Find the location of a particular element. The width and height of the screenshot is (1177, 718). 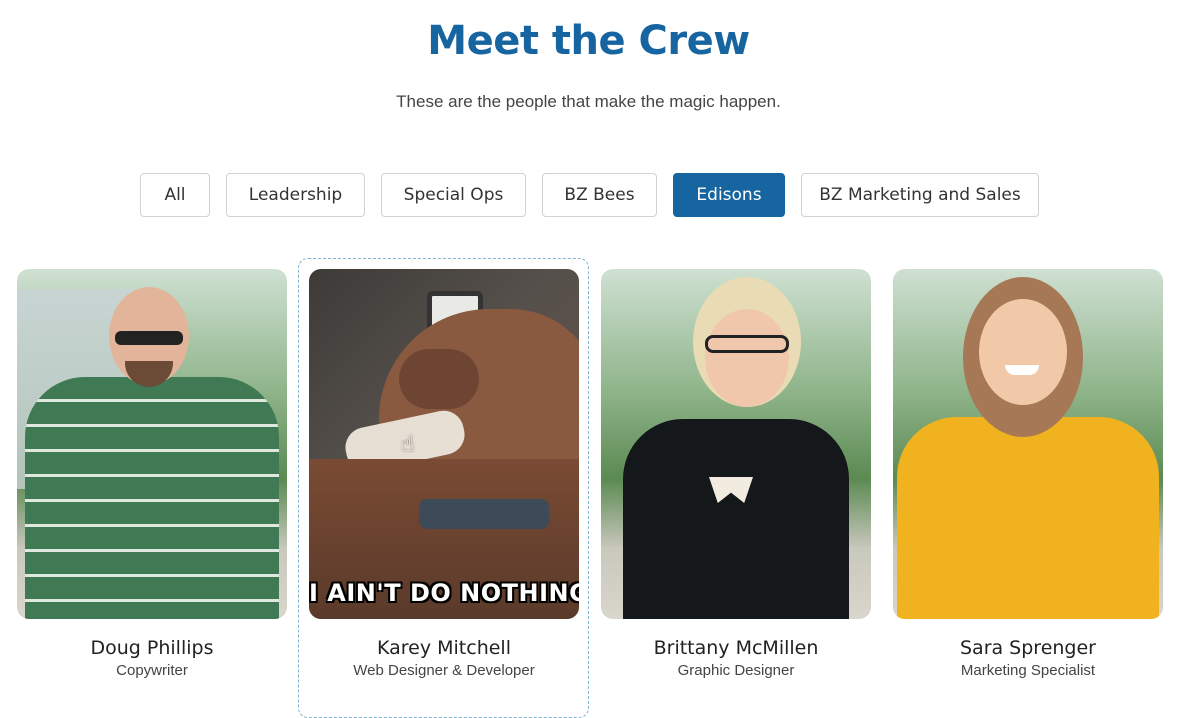

team-member-role: Web Designer & Developer is located at coordinates (444, 670).